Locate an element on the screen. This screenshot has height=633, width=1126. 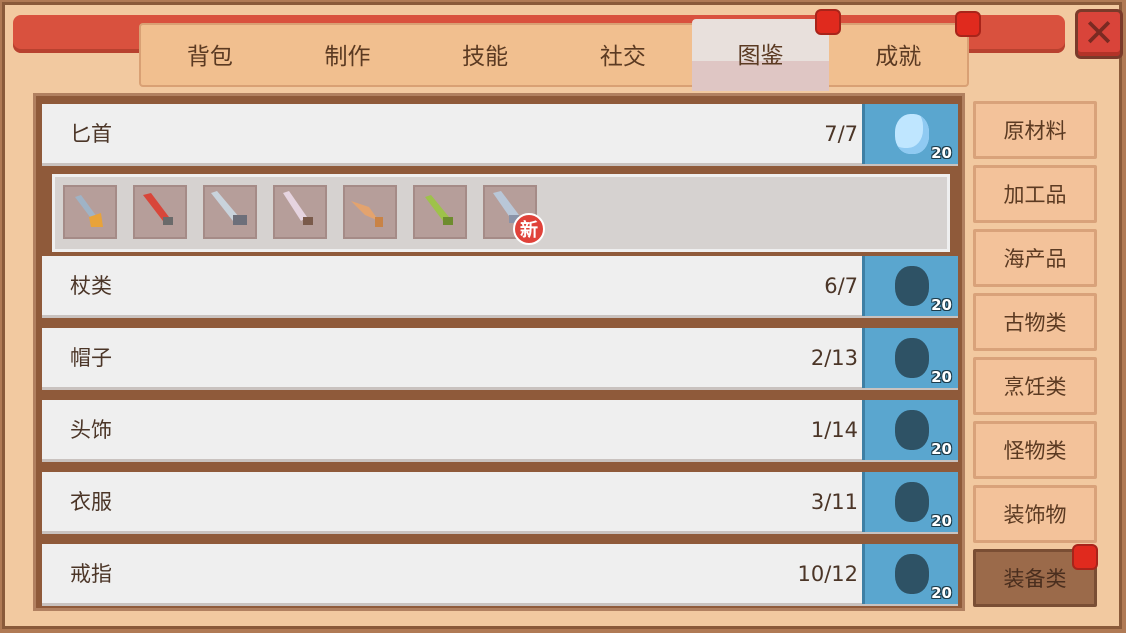
tab-social: 社交 is located at coordinates (623, 55).